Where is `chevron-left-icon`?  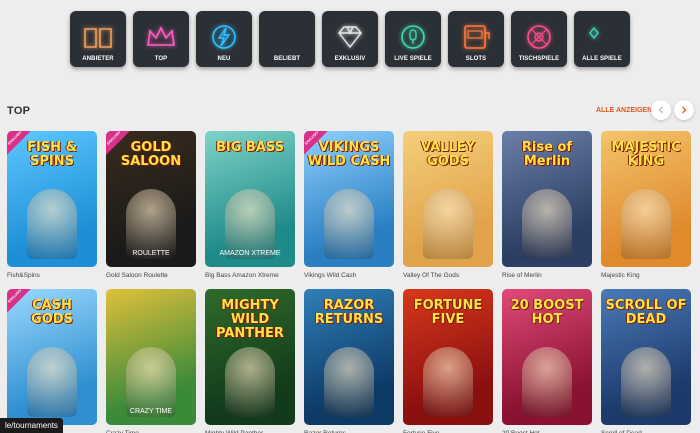
chevron-left-icon is located at coordinates (660, 110).